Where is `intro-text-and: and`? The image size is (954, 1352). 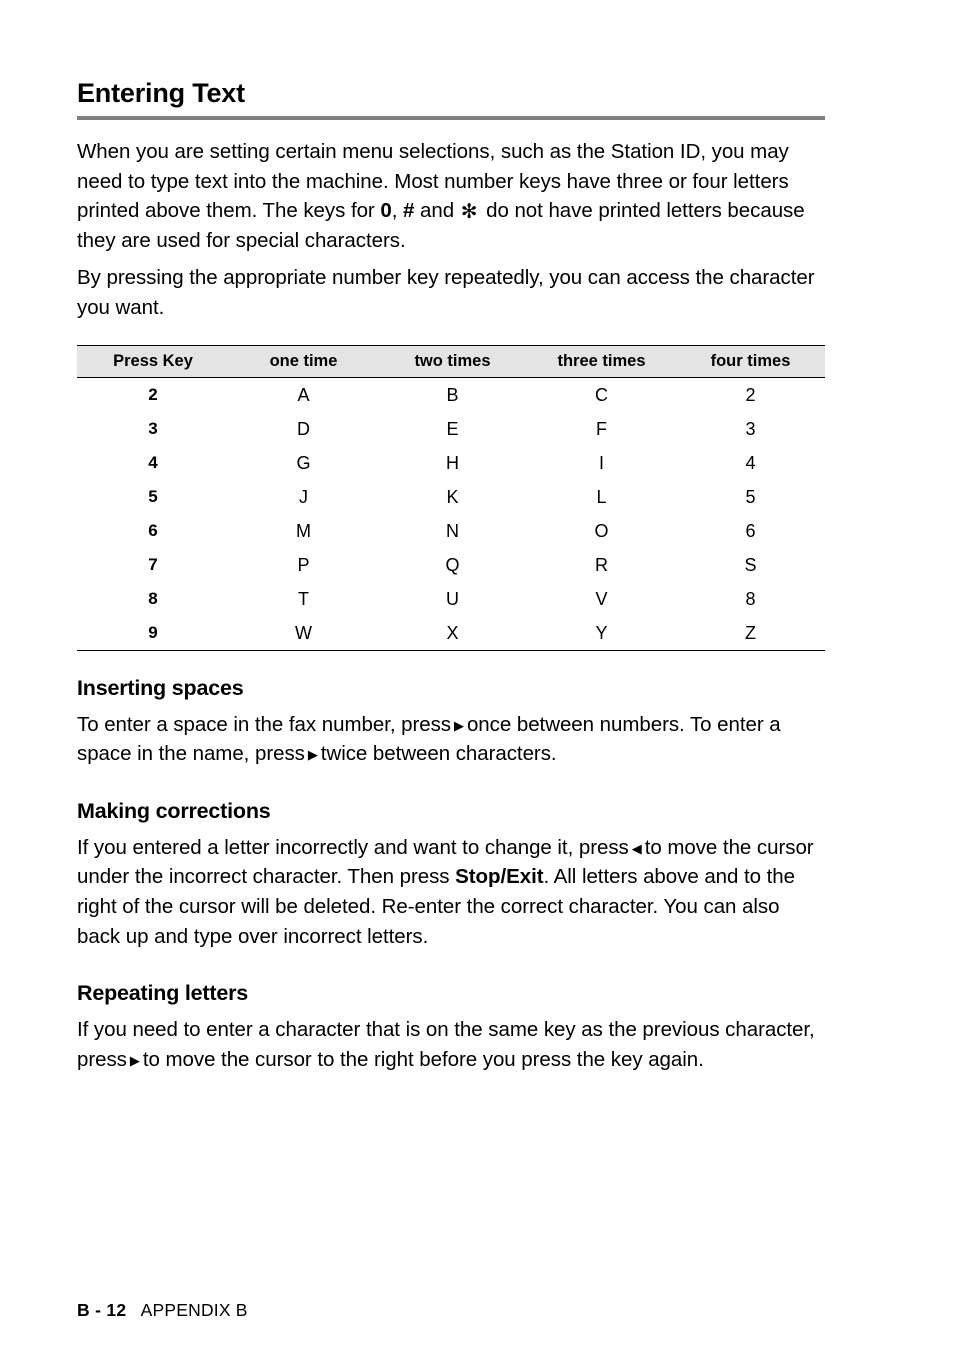 intro-text-and: and is located at coordinates (437, 211).